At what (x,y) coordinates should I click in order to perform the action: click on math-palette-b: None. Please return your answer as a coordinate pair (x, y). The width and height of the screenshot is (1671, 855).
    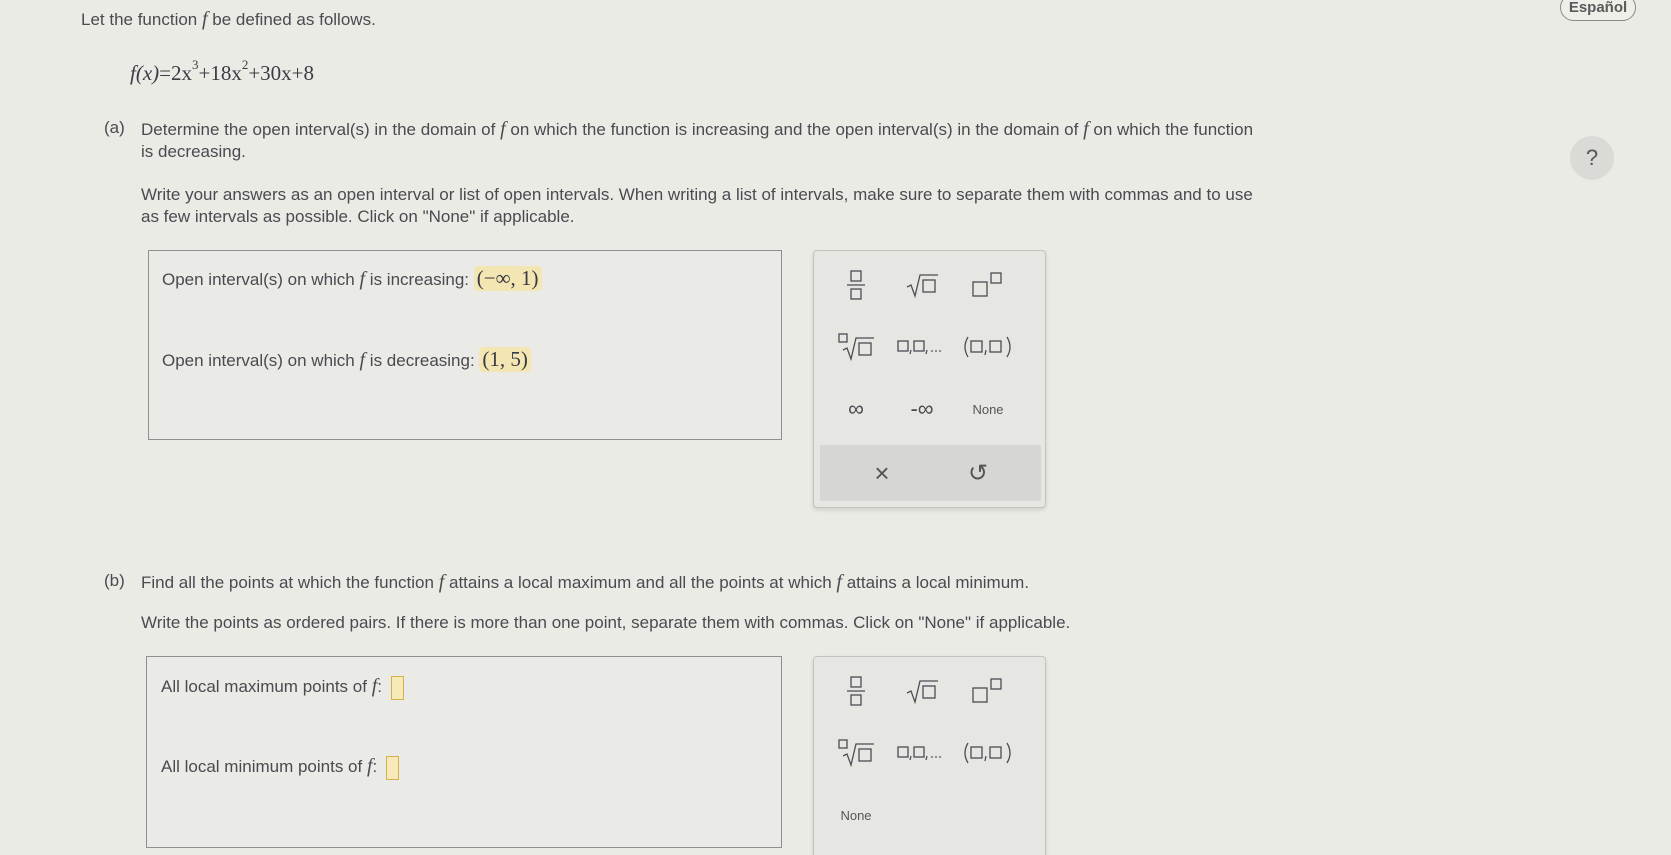
    Looking at the image, I should click on (929, 755).